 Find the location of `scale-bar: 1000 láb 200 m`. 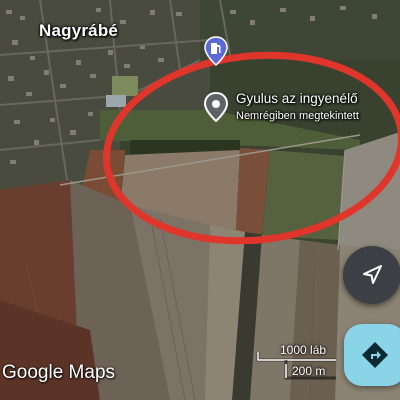

scale-bar: 1000 láb 200 m is located at coordinates (298, 362).